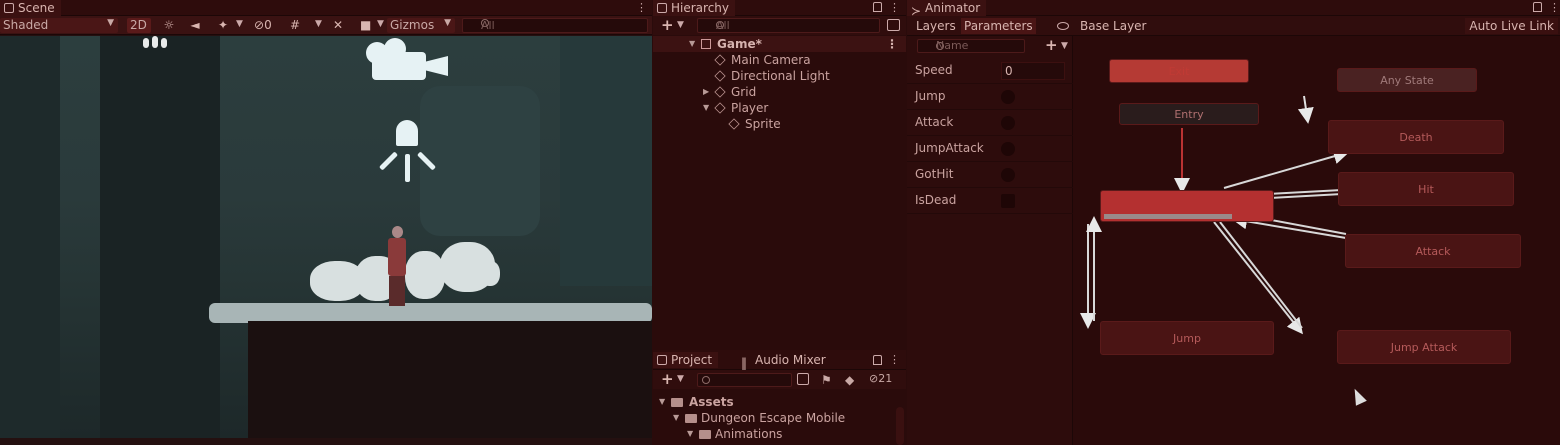  I want to click on search-by-label-icon: ⚑, so click(827, 380).